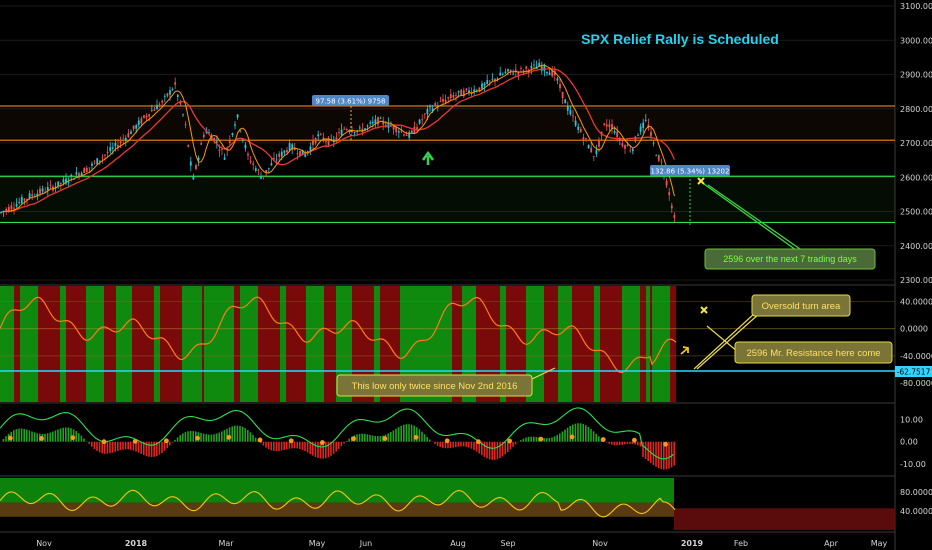 The height and width of the screenshot is (550, 932). What do you see at coordinates (447, 199) in the screenshot?
I see `price-zone` at bounding box center [447, 199].